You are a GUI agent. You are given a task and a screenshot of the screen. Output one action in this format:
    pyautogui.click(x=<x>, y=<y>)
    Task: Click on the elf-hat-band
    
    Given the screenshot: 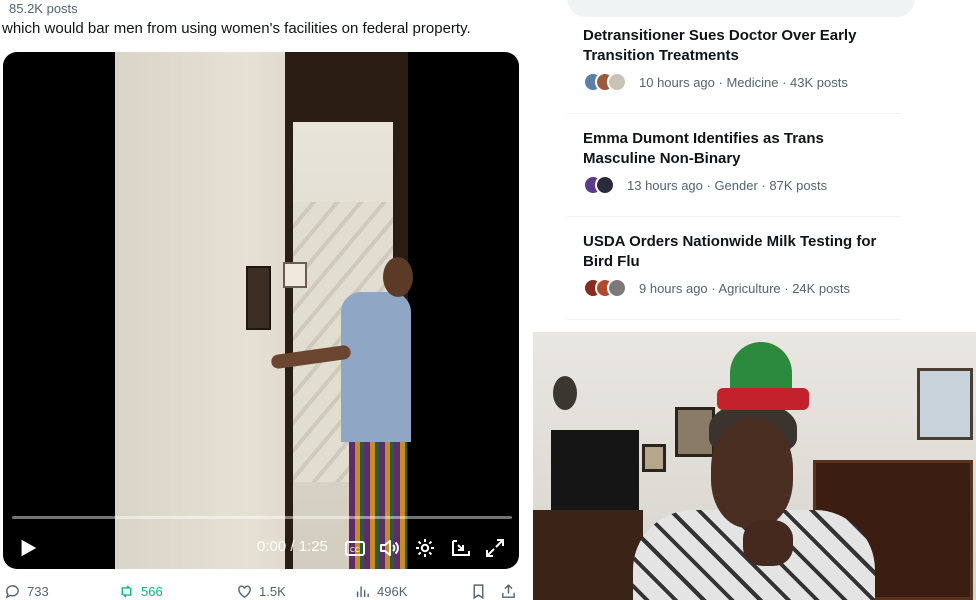 What is the action you would take?
    pyautogui.click(x=763, y=399)
    